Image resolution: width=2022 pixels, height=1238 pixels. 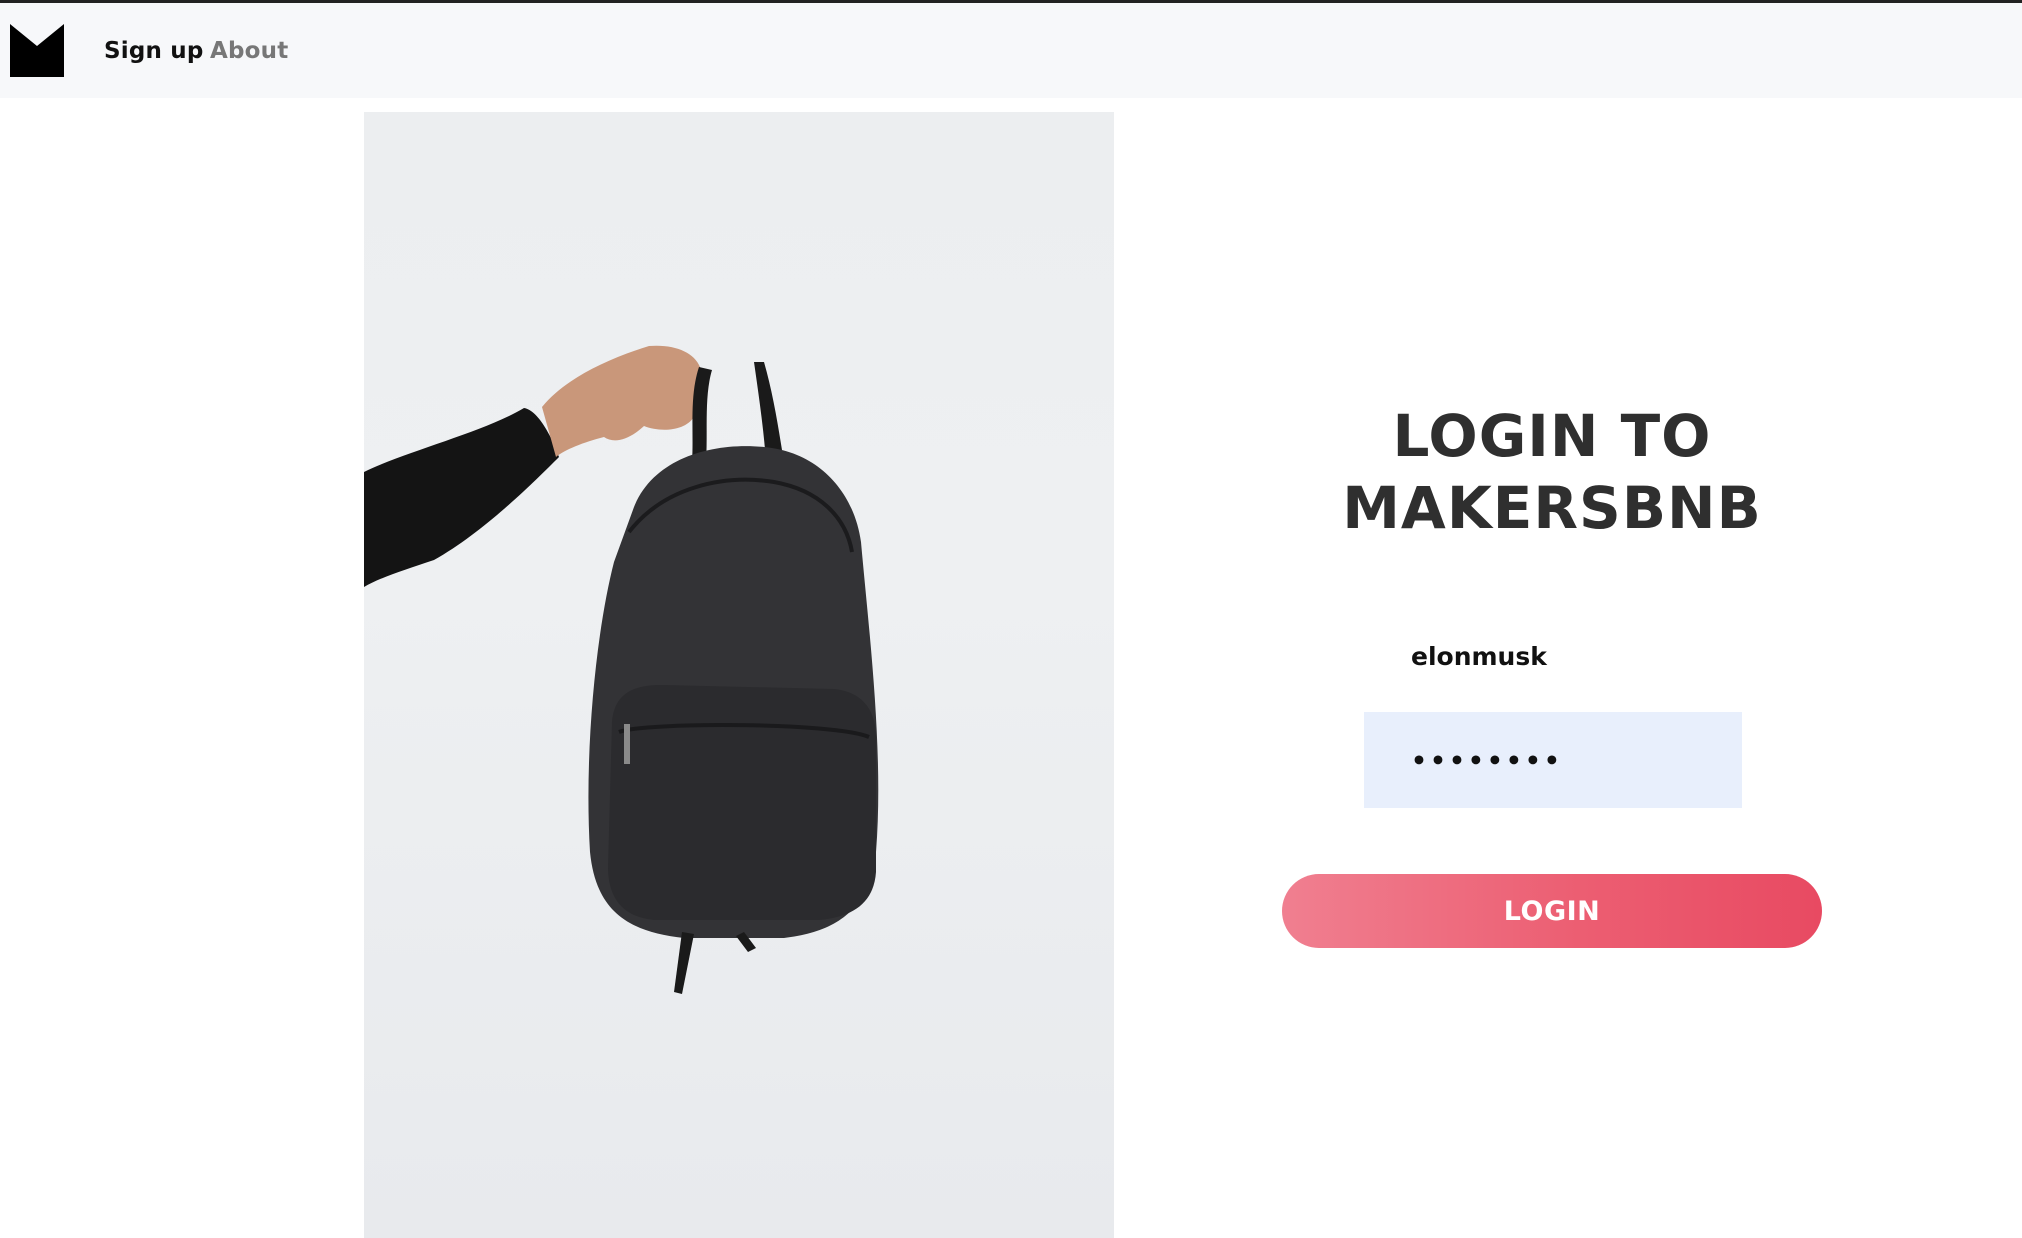 I want to click on navbar: Sign up About, so click(x=1011, y=50).